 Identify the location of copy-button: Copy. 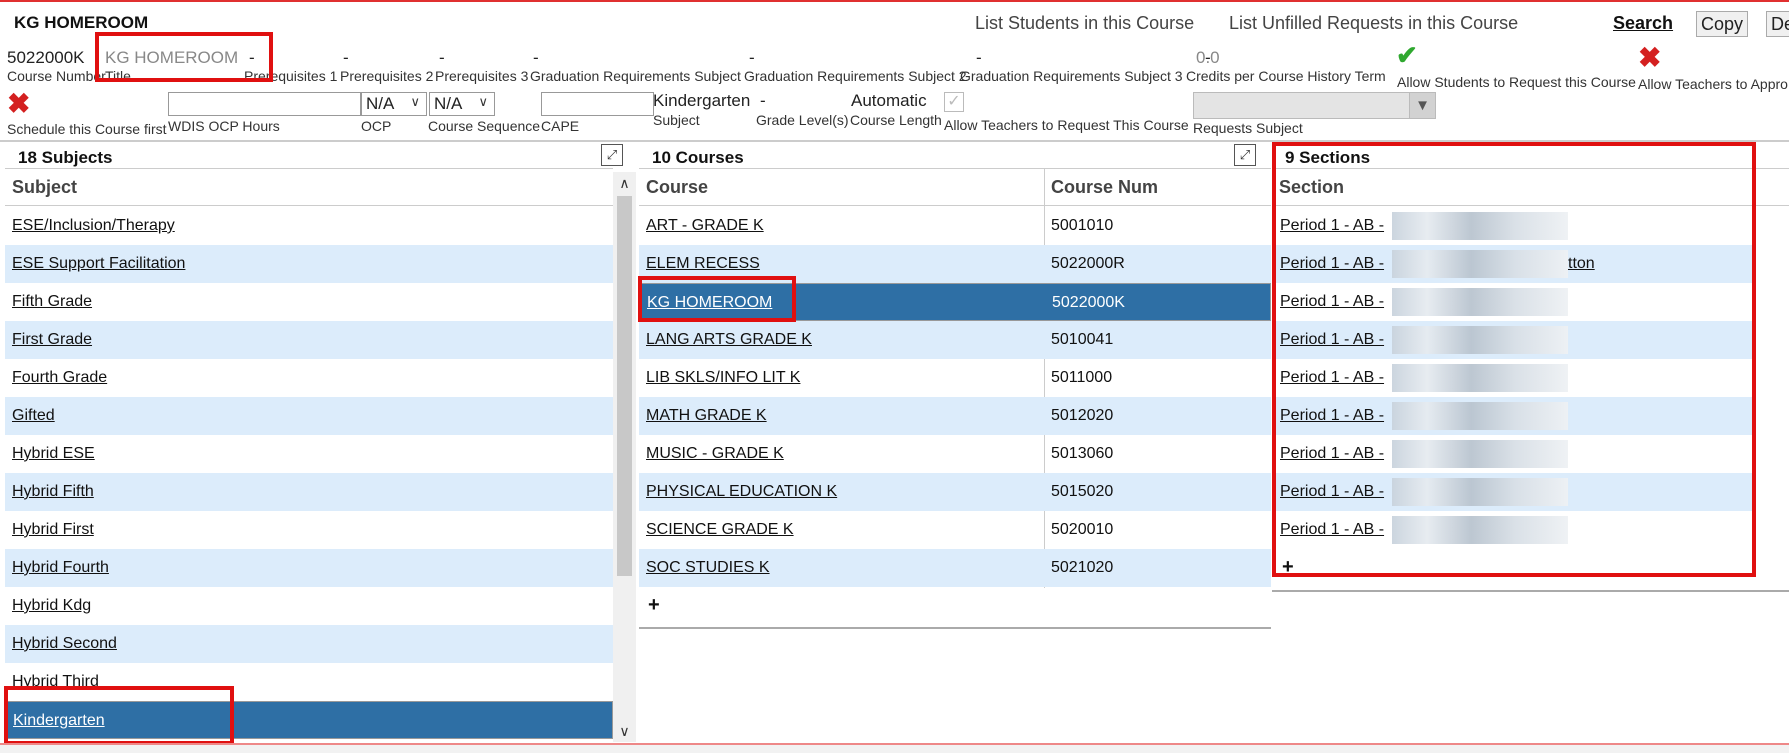
(1722, 24).